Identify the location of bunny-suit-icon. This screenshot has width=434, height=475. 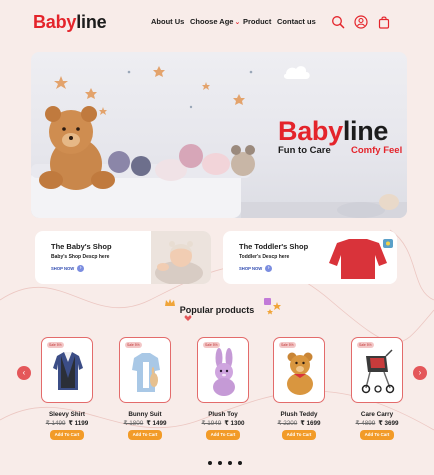
(146, 372).